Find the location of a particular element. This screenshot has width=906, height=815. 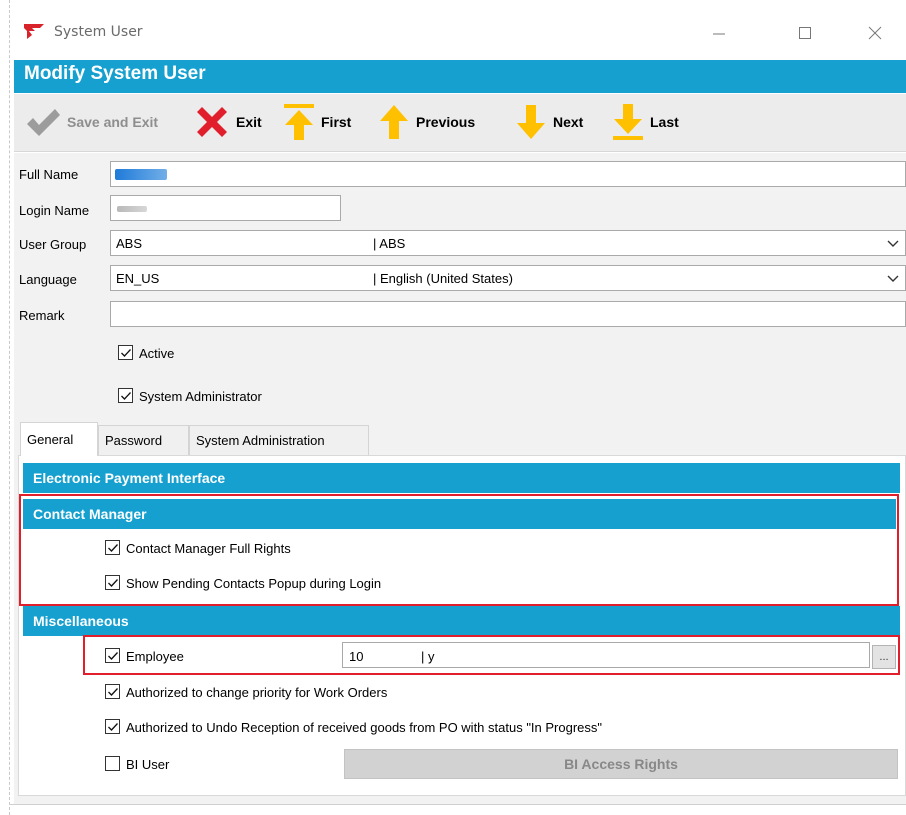

active-checkbox is located at coordinates (125, 352).